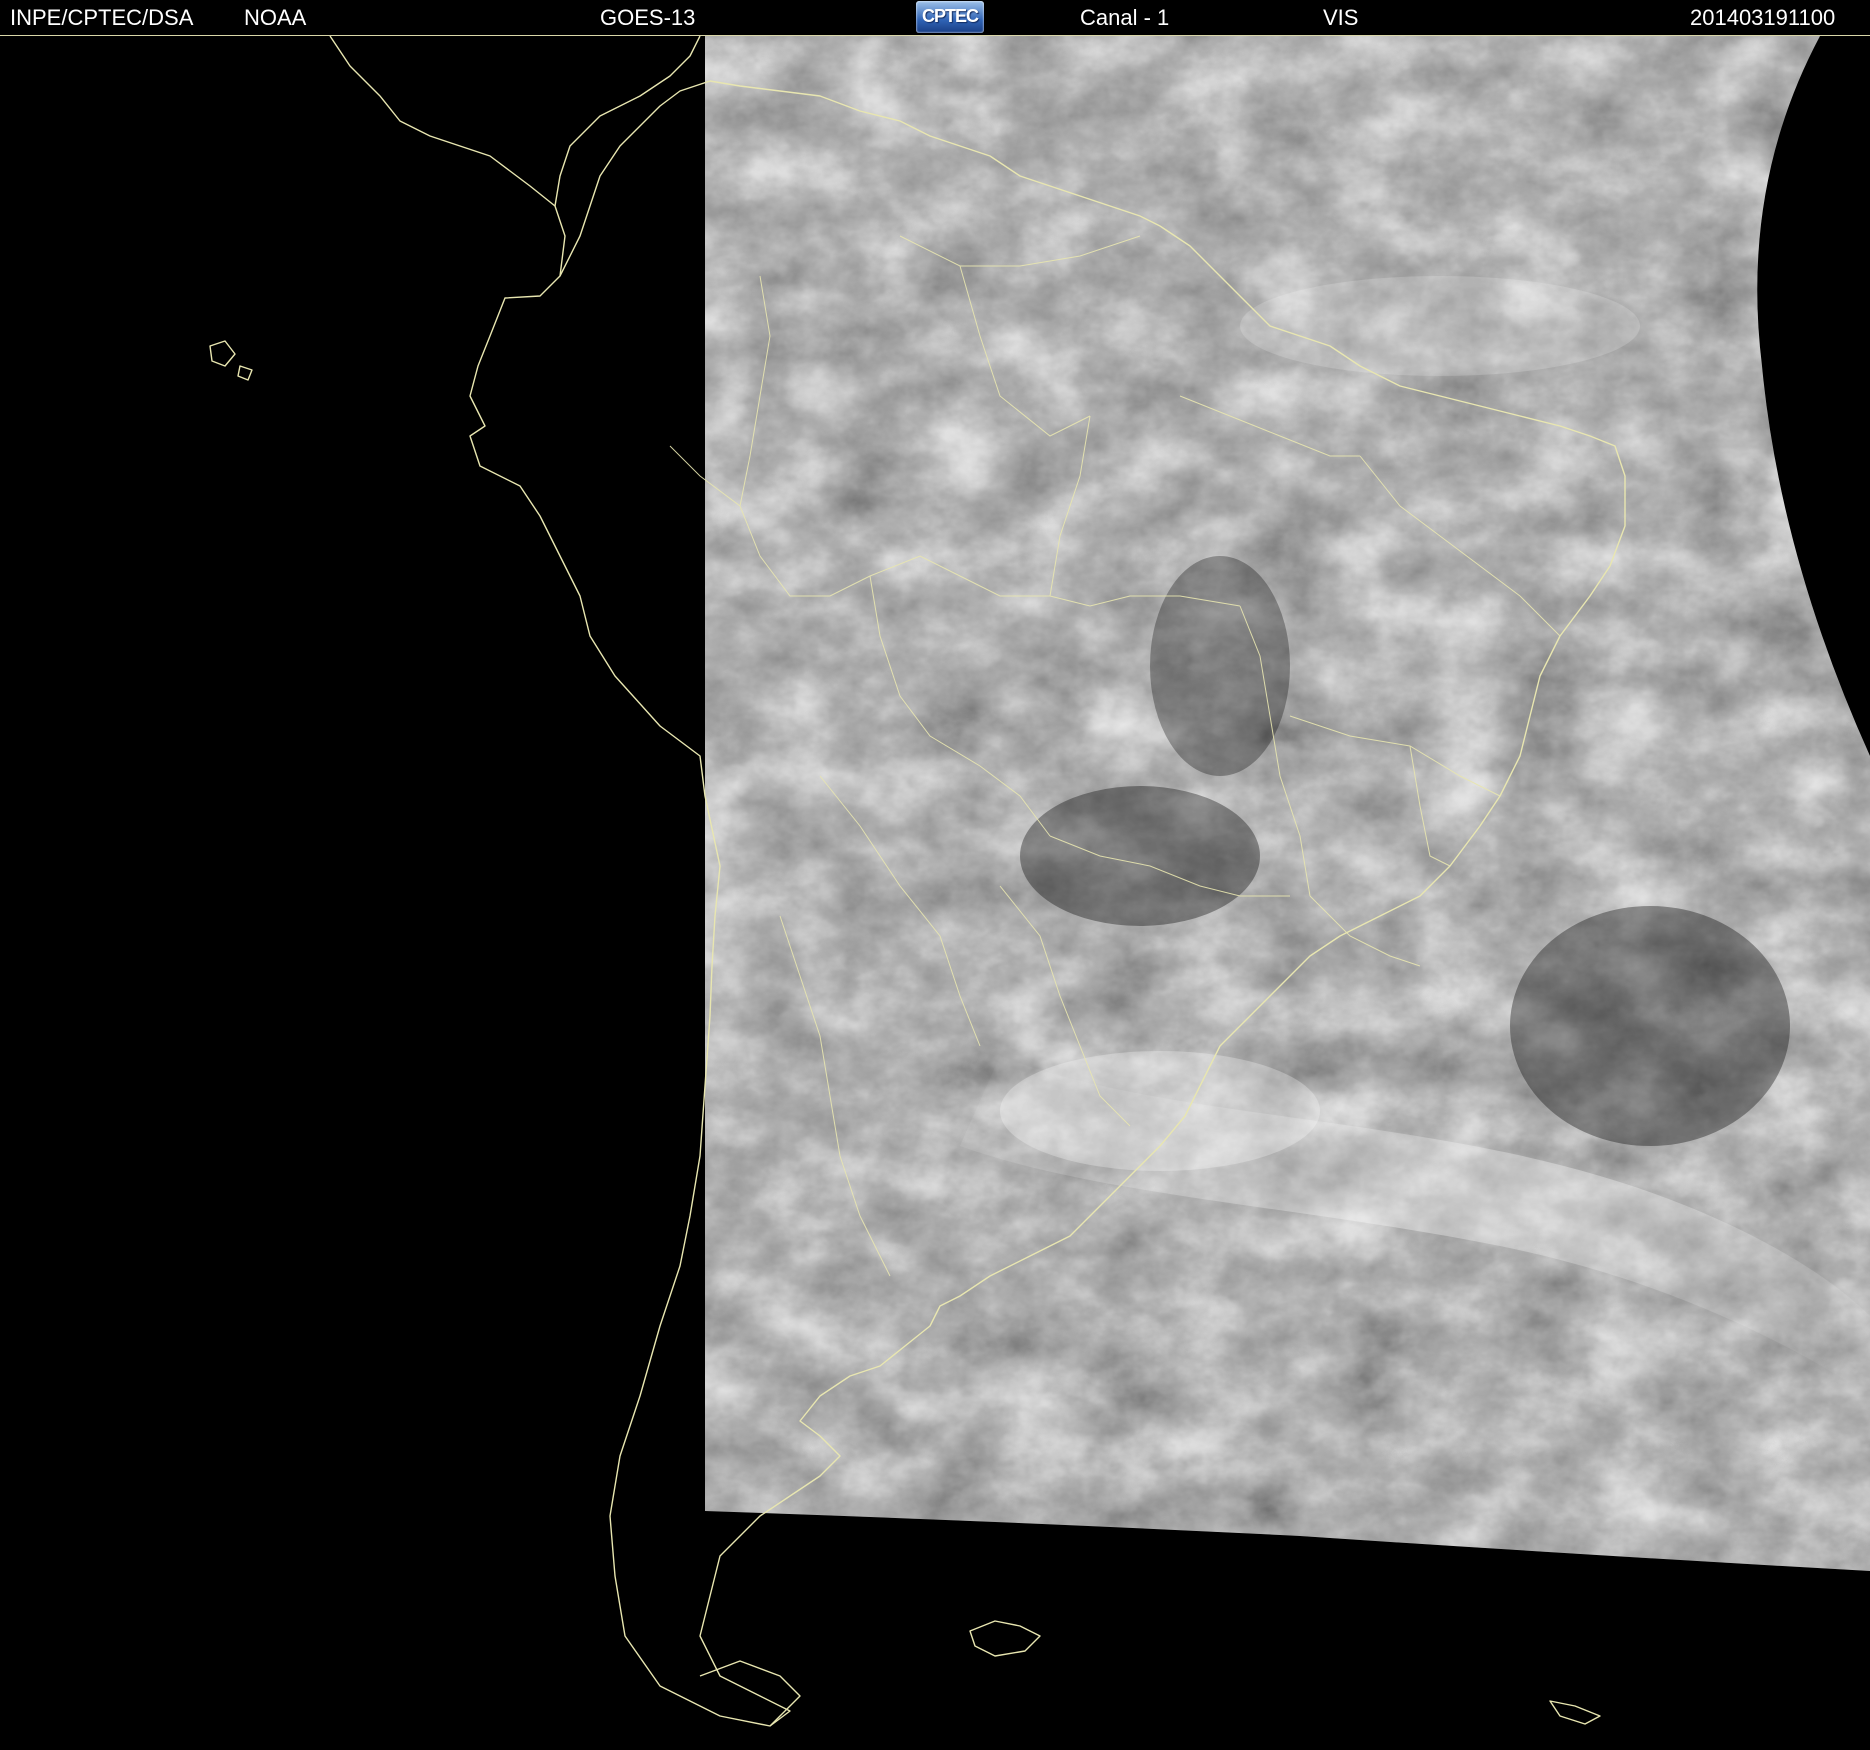 This screenshot has width=1870, height=1750. I want to click on channel-label: Canal - 1, so click(1125, 17).